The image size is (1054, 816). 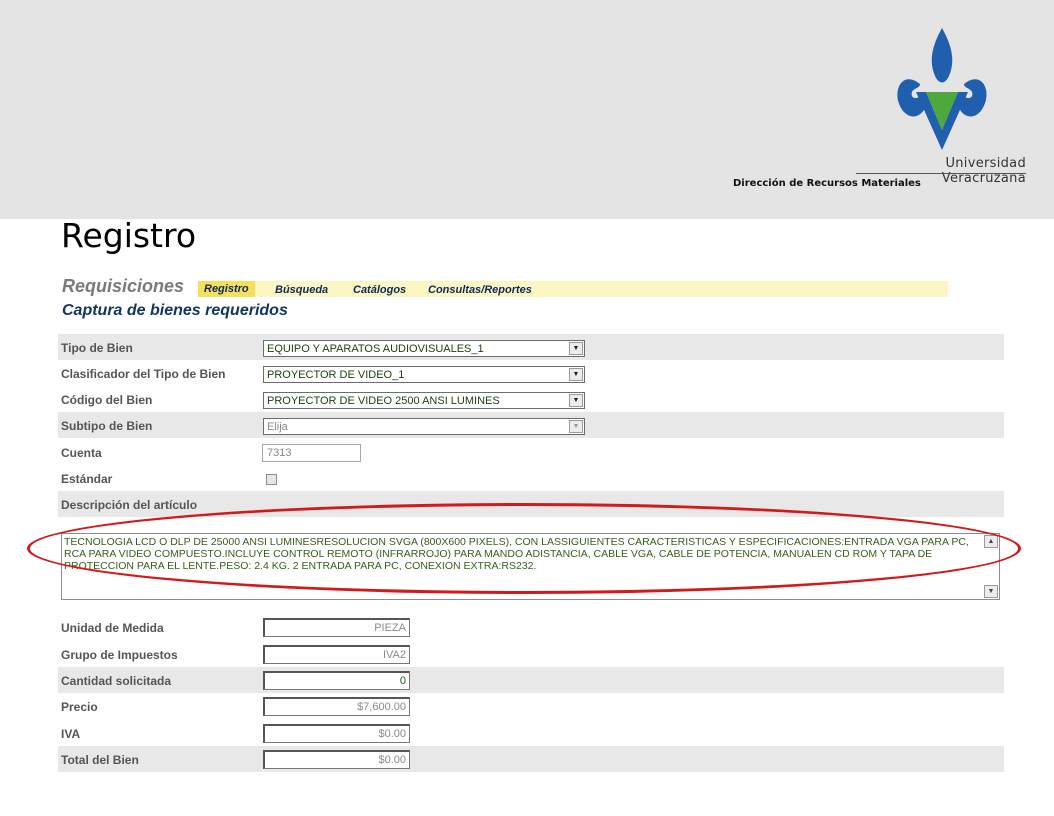 I want to click on menu-item-catalogos: Catálogos, so click(x=379, y=290).